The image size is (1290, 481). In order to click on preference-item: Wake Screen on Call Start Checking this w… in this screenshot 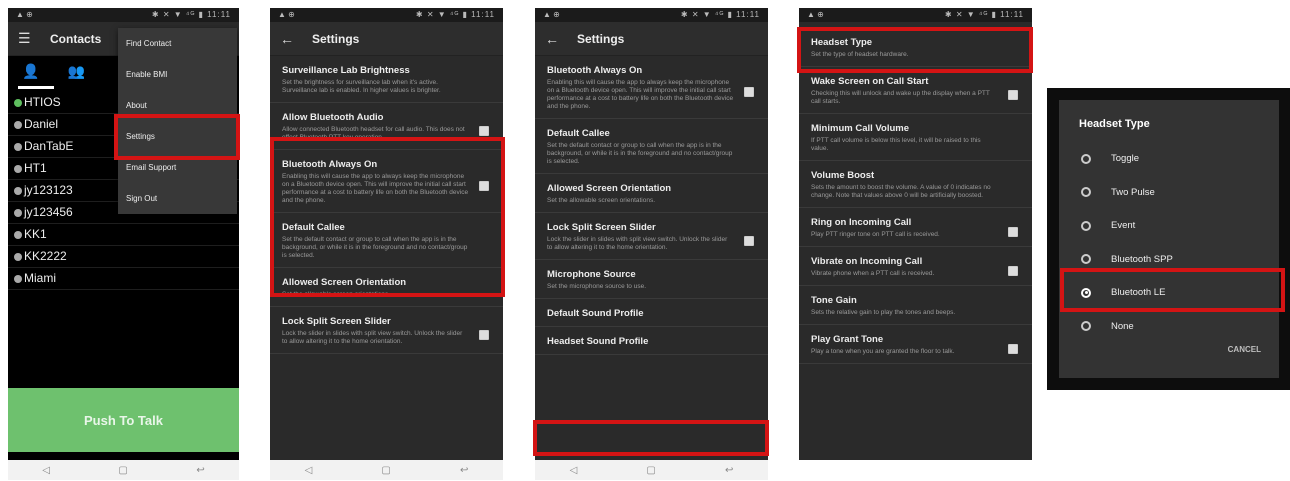, I will do `click(915, 90)`.